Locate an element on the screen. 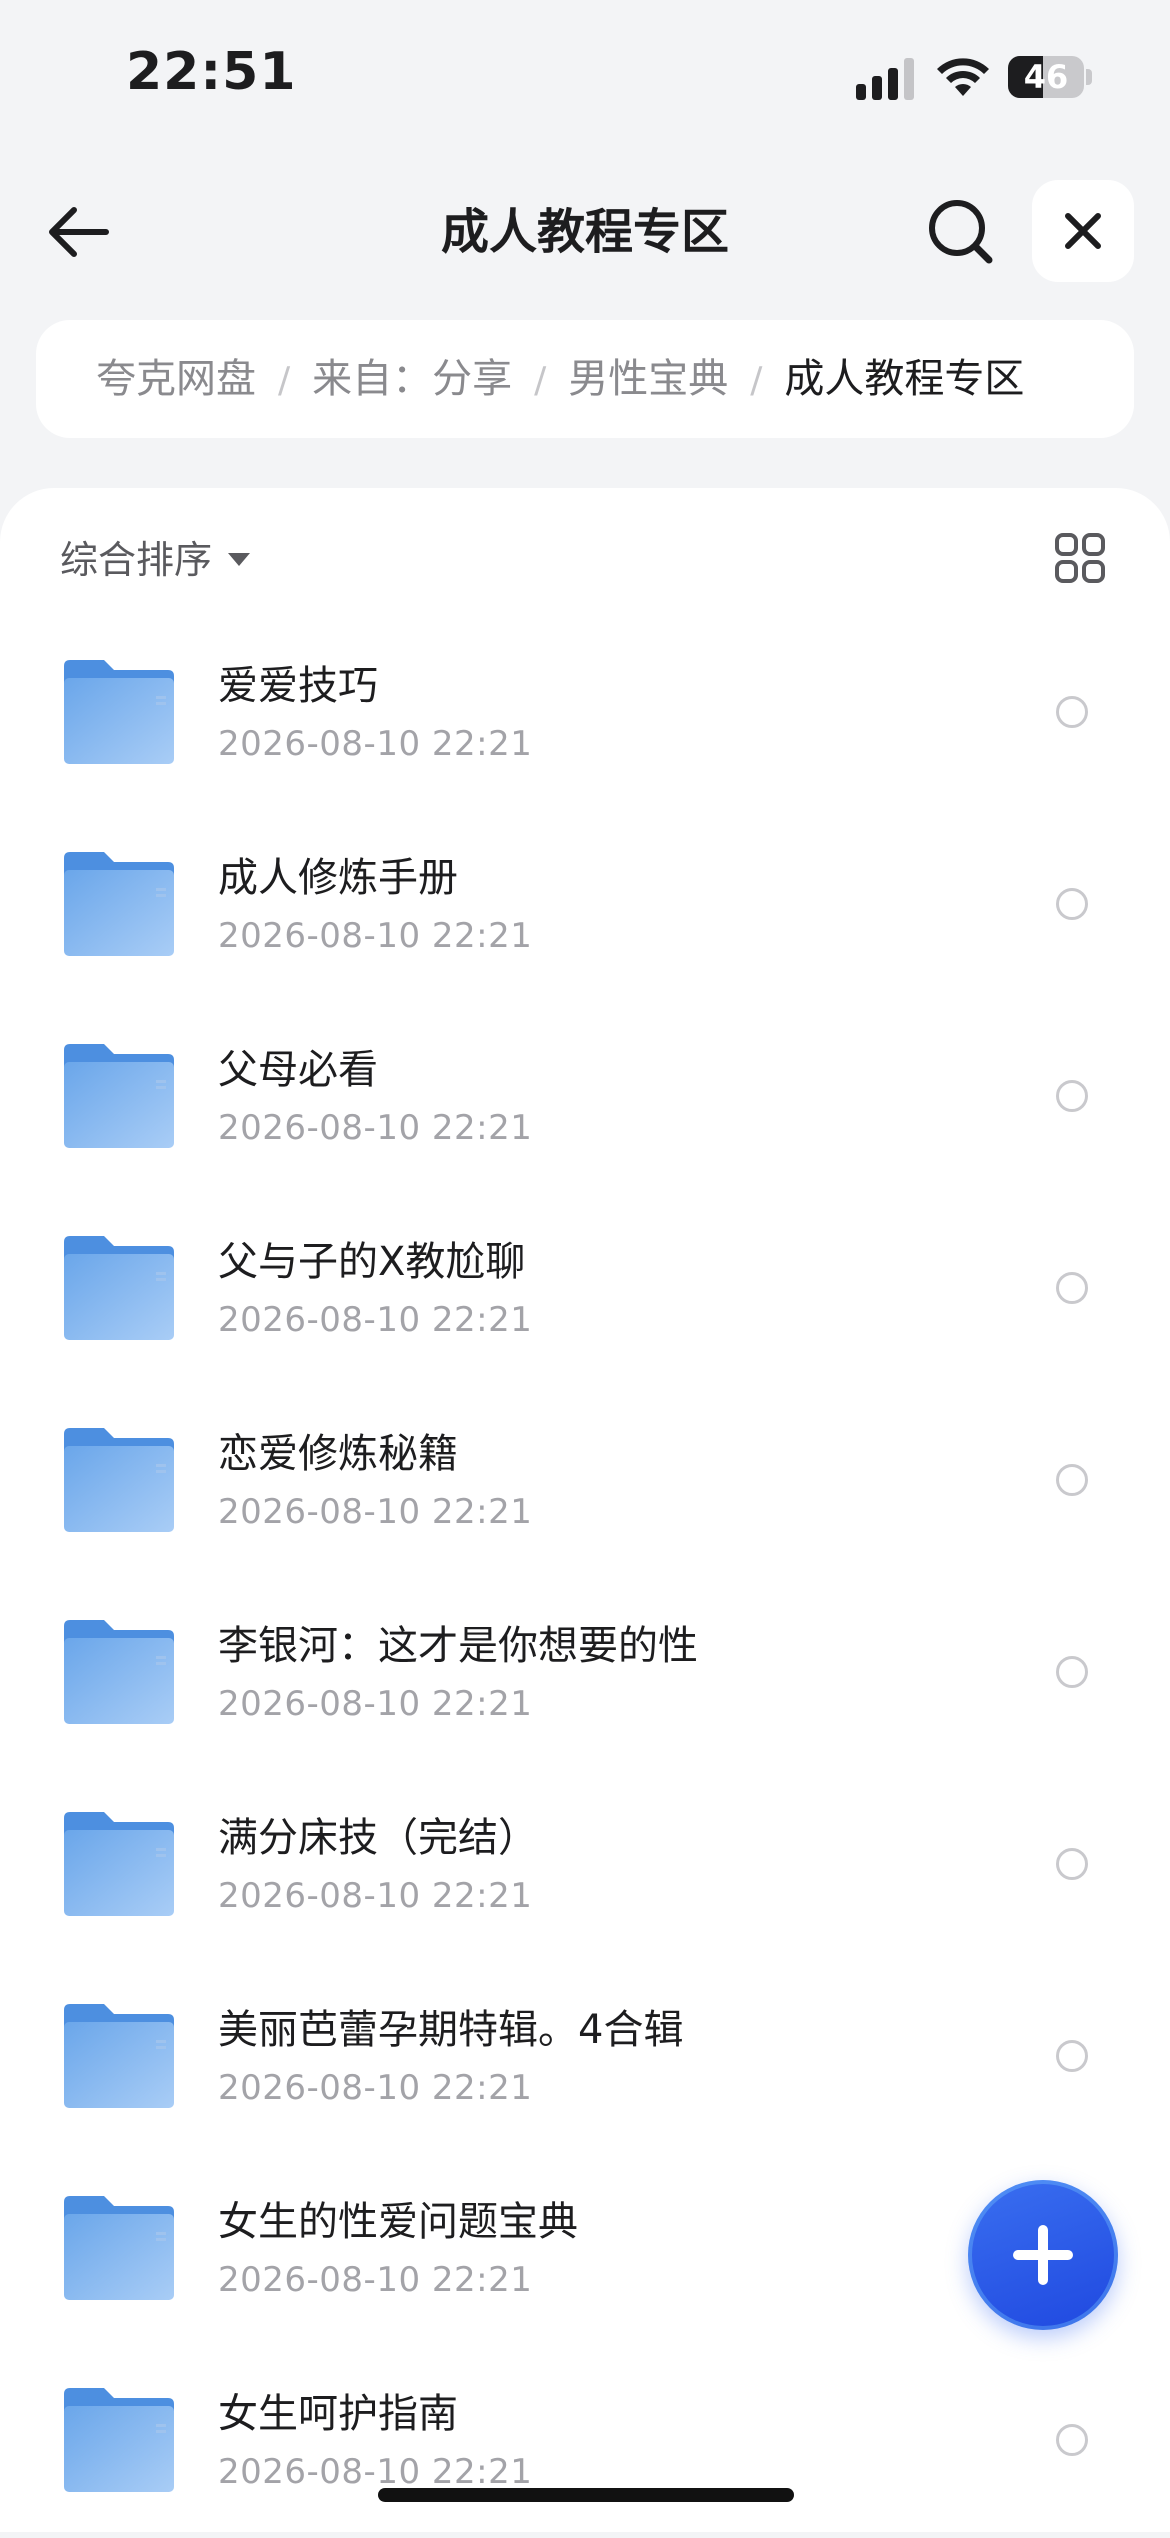 The width and height of the screenshot is (1170, 2538). file-name: 父与子的X教尬聊 is located at coordinates (372, 1262).